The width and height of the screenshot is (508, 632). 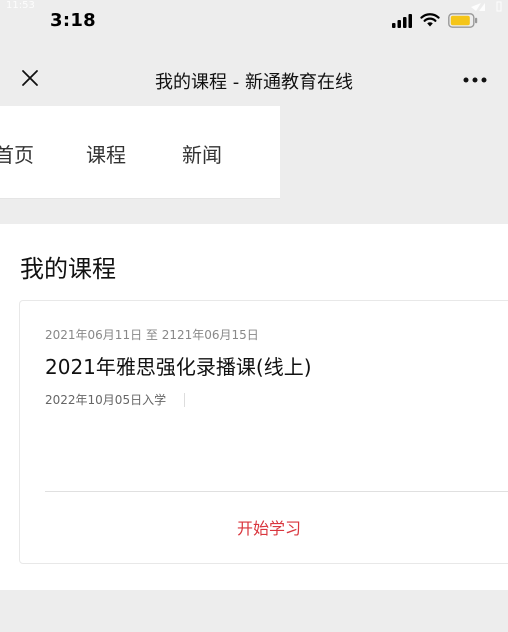 I want to click on tab-news: 新闻, so click(x=202, y=153).